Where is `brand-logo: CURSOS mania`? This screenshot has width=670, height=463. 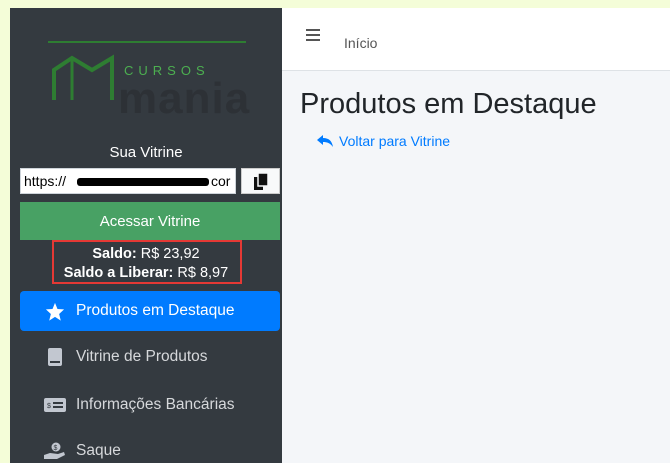 brand-logo: CURSOS mania is located at coordinates (146, 73).